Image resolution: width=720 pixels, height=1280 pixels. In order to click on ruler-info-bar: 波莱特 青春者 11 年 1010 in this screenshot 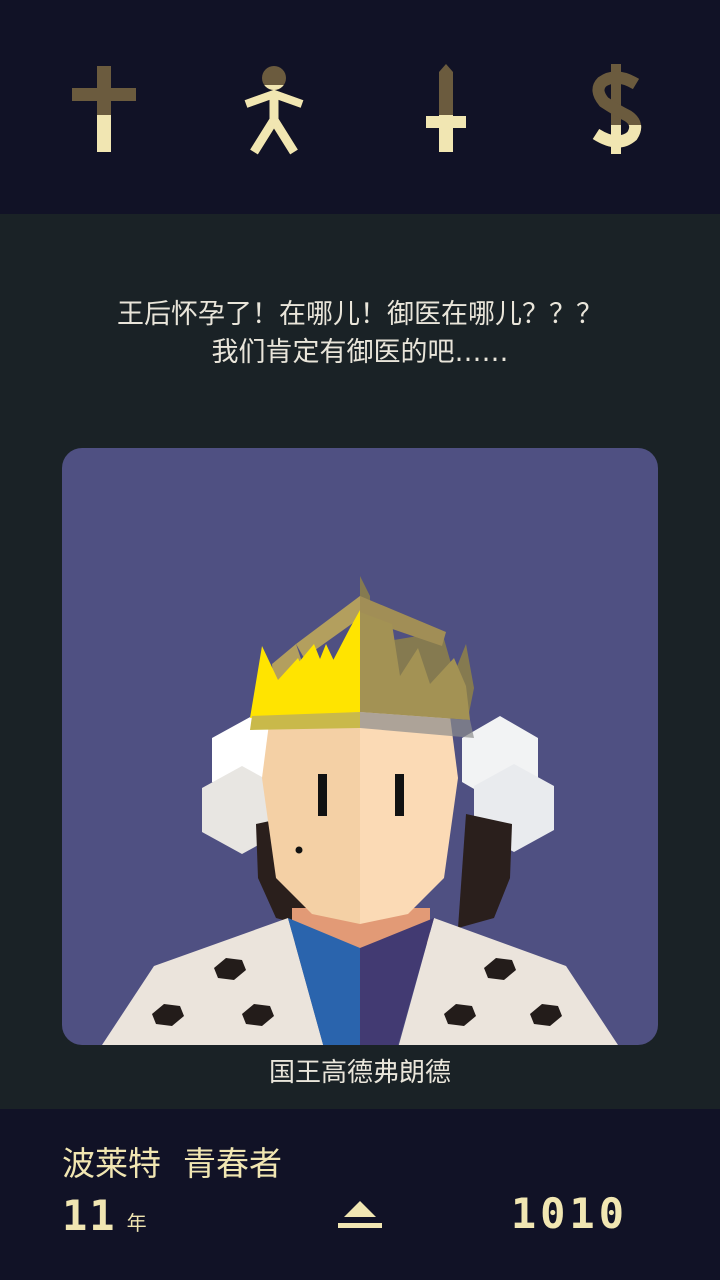, I will do `click(360, 1194)`.